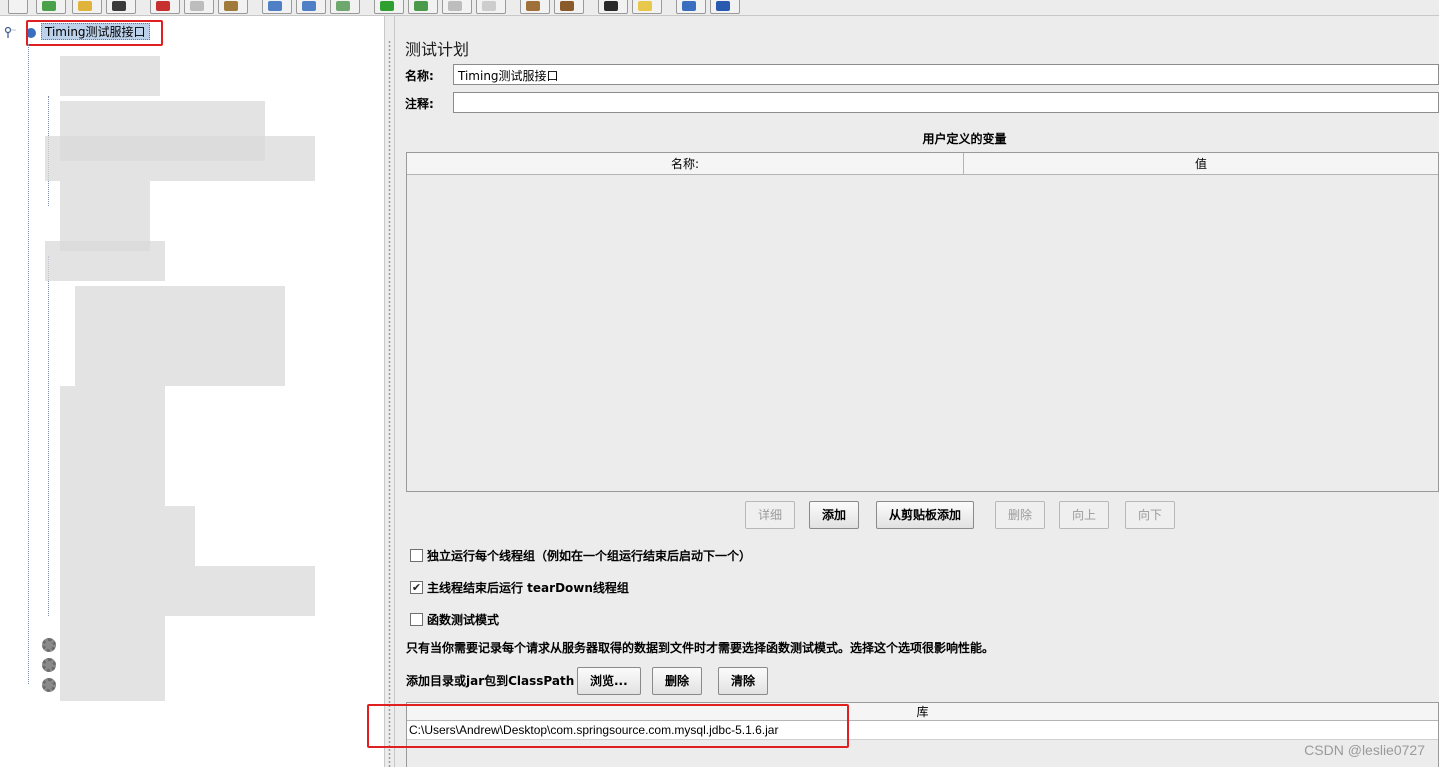 Image resolution: width=1439 pixels, height=767 pixels. I want to click on new-icon, so click(18, 7).